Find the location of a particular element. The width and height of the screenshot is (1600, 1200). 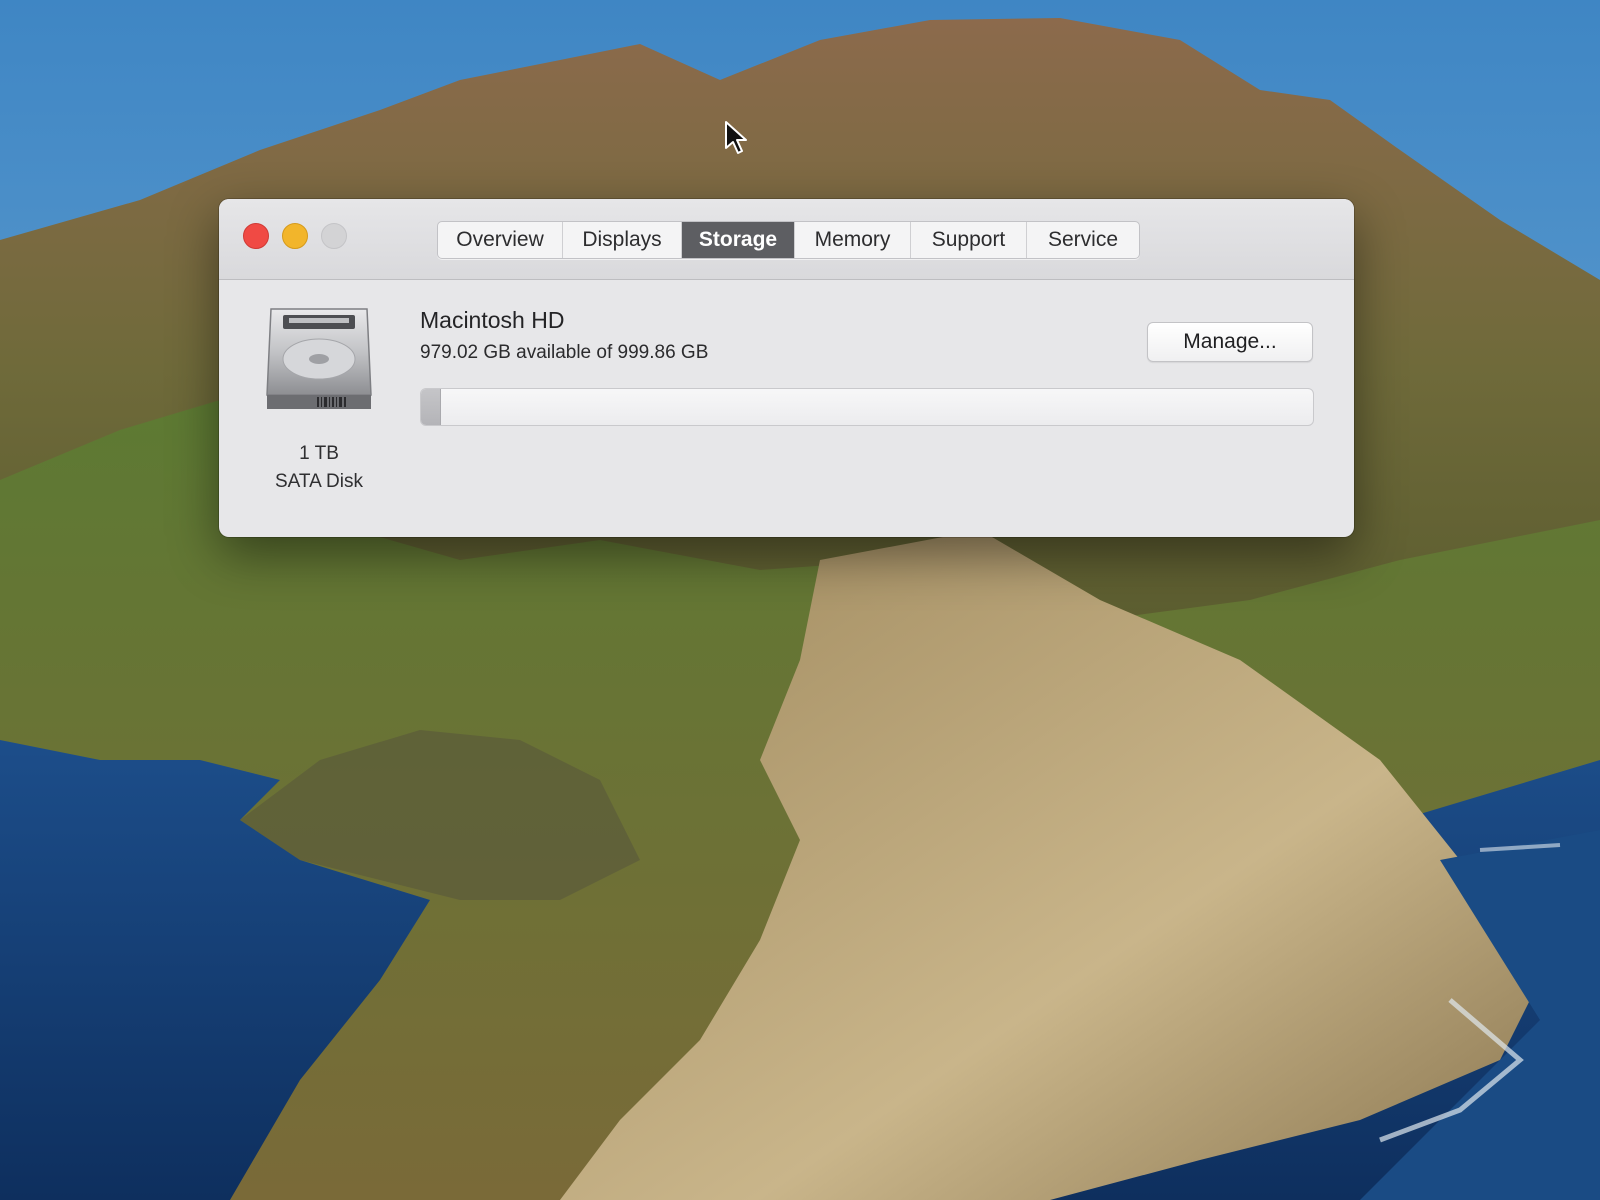

tab-memory: Memory is located at coordinates (853, 240).